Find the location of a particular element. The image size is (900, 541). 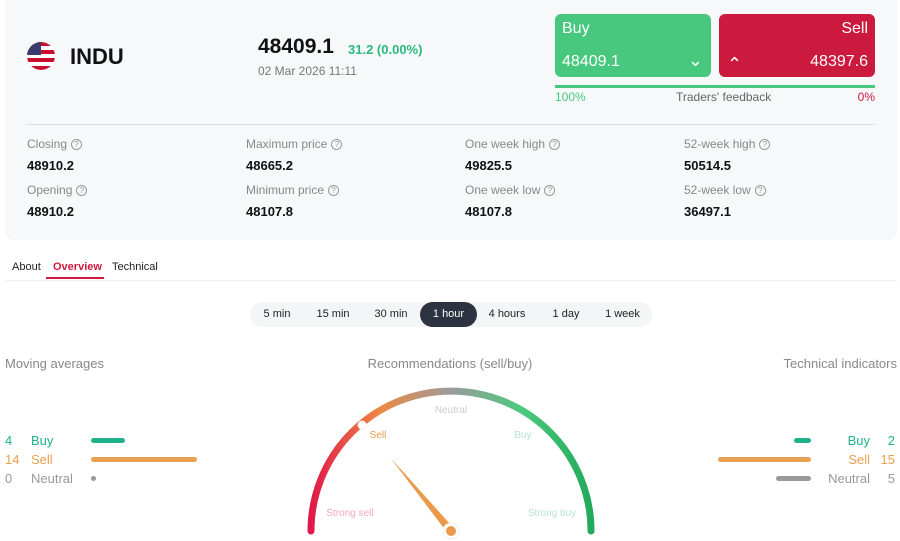

tab-overview: Overview is located at coordinates (77, 267).